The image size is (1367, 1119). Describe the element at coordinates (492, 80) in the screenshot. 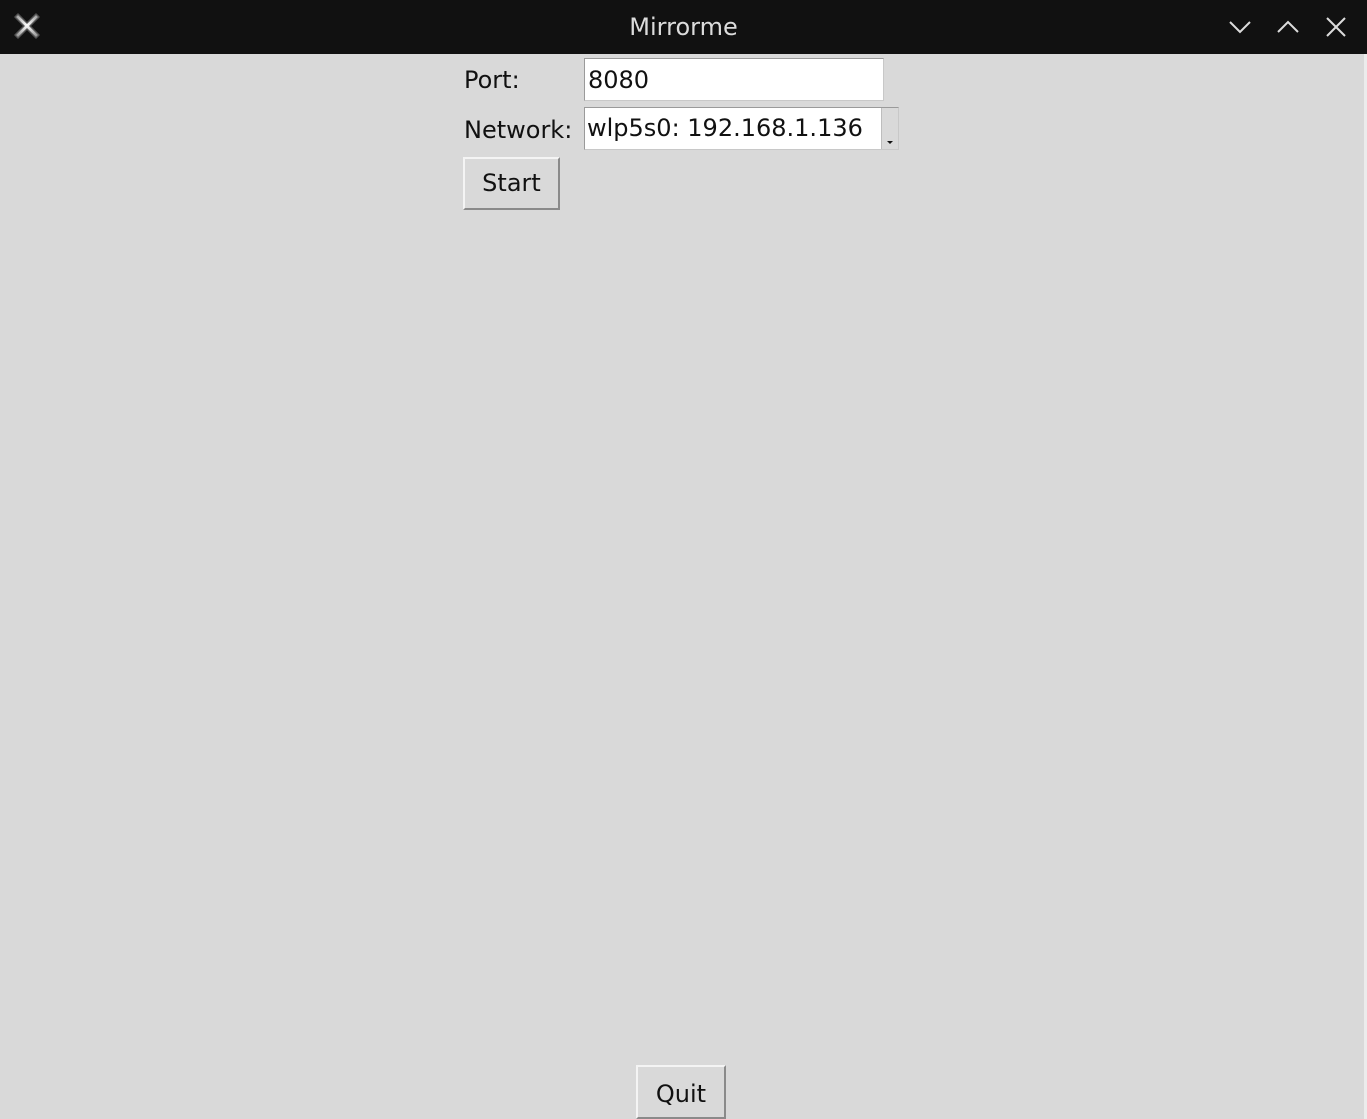

I see `port-label: Port:` at that location.